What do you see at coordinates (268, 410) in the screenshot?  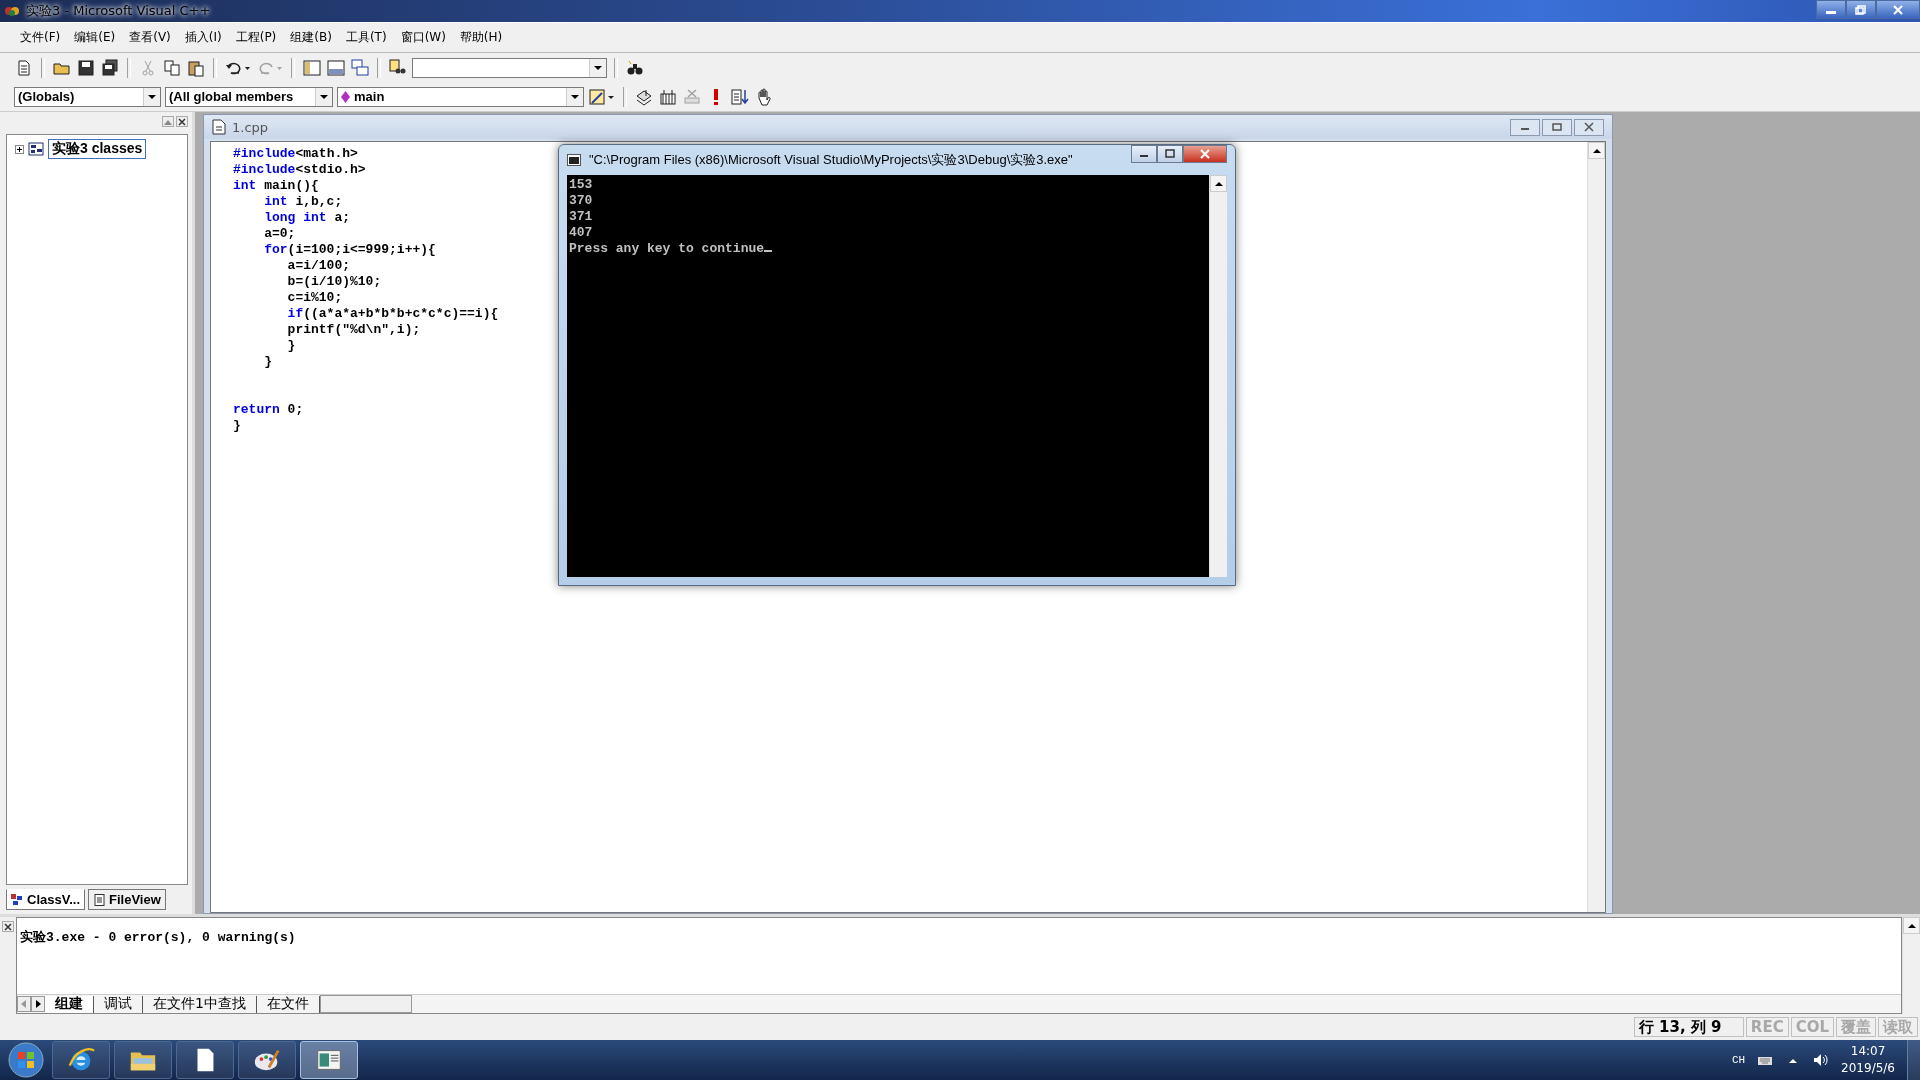 I see `code-line: return 0;` at bounding box center [268, 410].